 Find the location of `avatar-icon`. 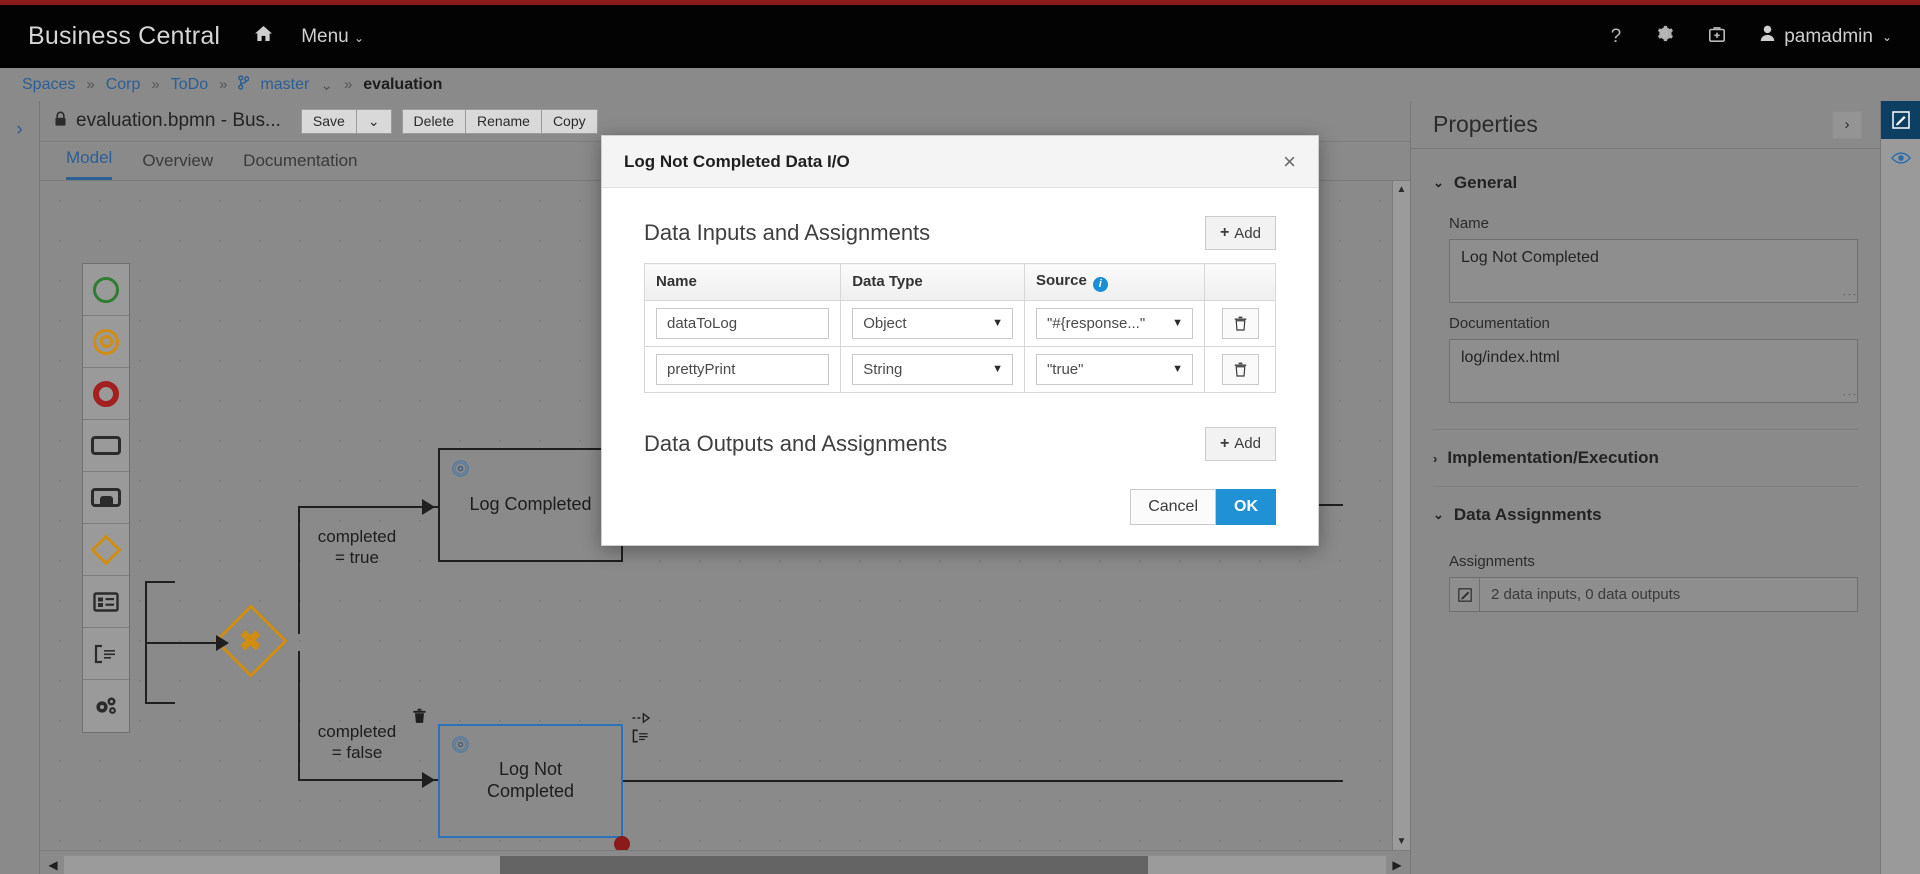

avatar-icon is located at coordinates (1767, 36).